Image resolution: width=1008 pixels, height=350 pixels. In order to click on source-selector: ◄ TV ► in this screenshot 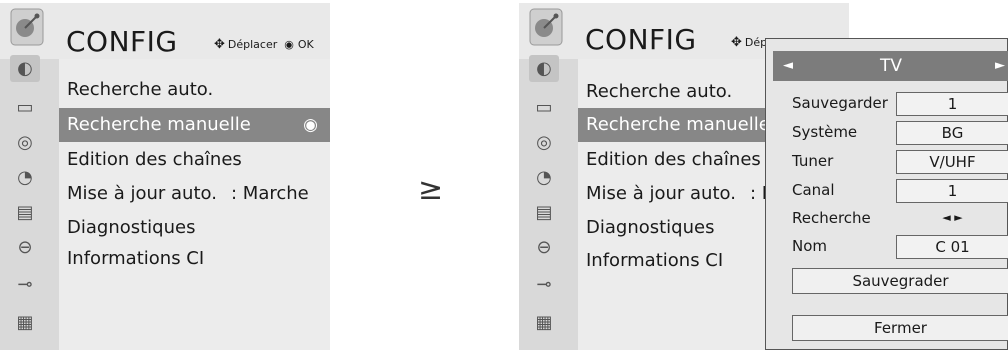, I will do `click(890, 66)`.